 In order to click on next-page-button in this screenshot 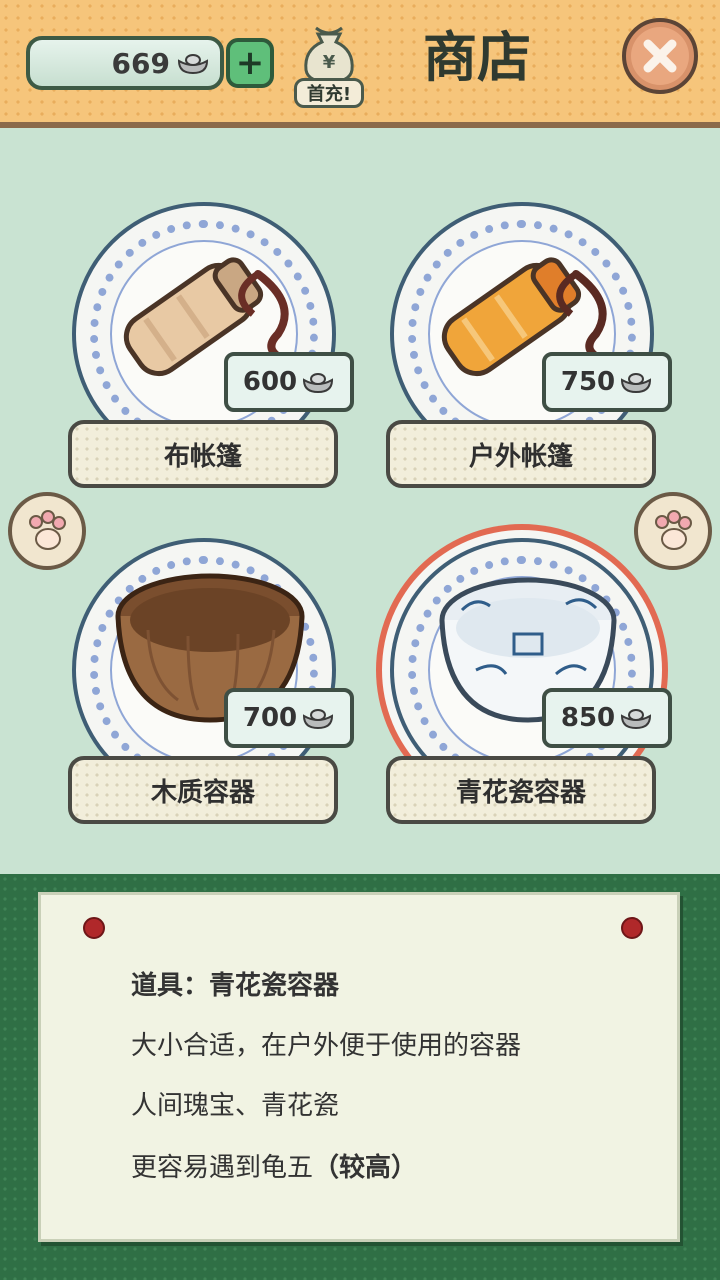, I will do `click(673, 531)`.